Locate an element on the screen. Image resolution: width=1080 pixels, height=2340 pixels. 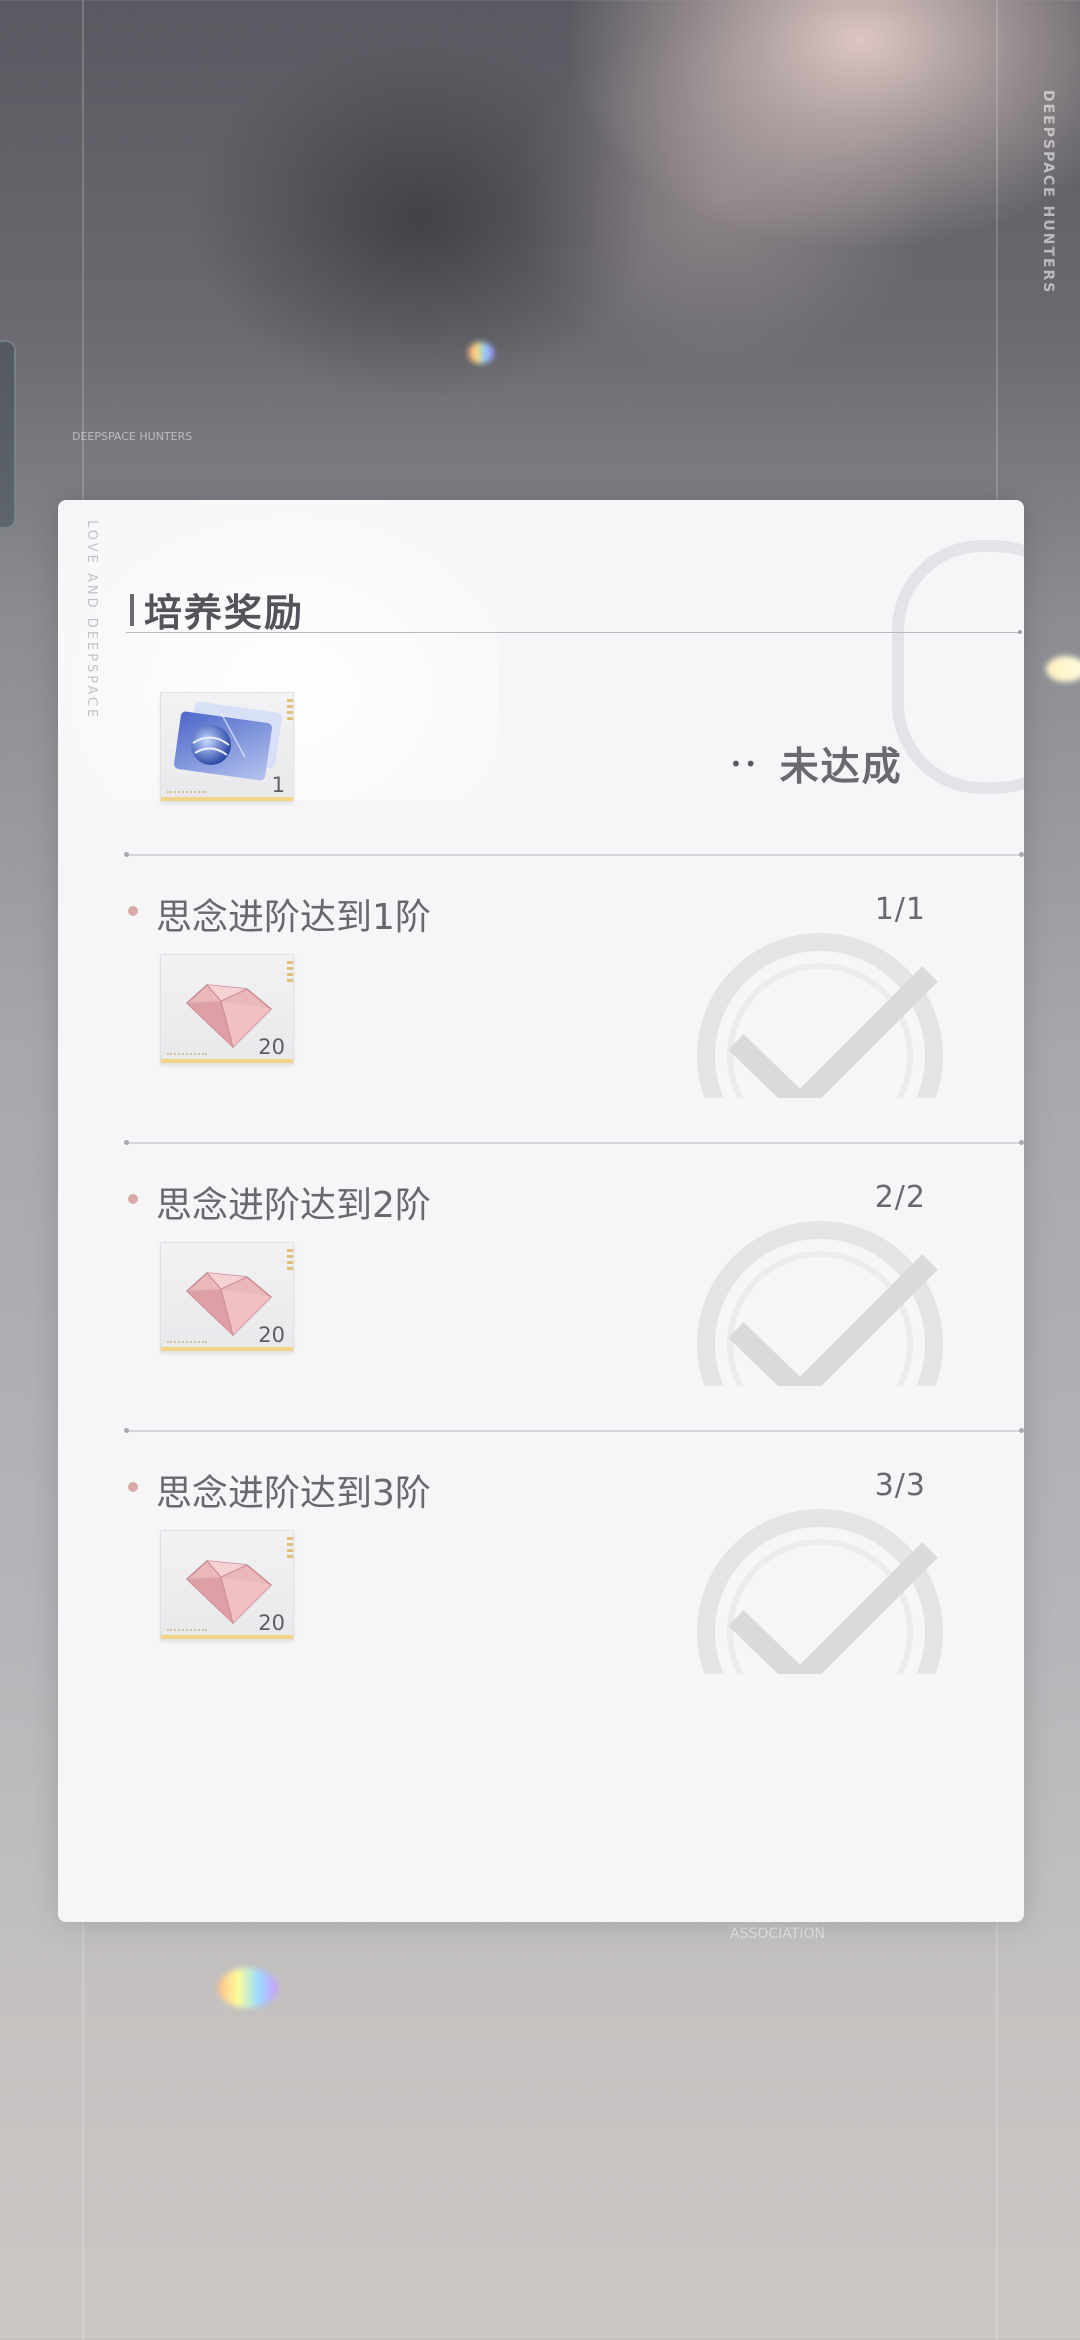
task-label: 思念进阶达到3阶 is located at coordinates (293, 1493).